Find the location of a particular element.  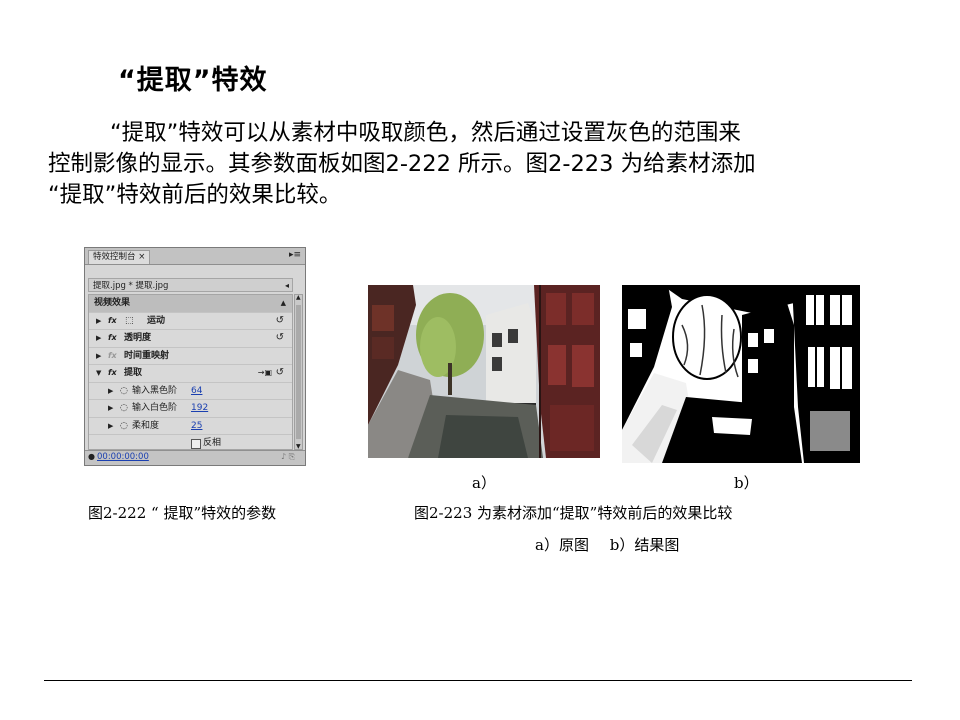

motion-icon: ⬚ is located at coordinates (129, 320).